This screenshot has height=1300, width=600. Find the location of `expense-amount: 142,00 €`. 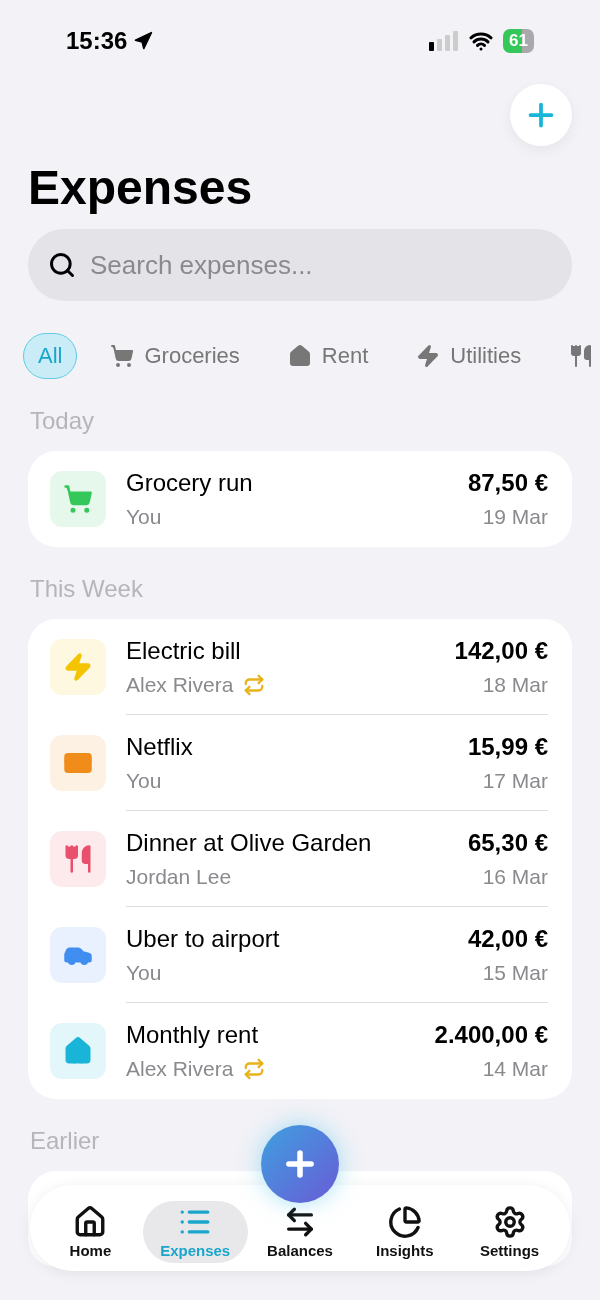

expense-amount: 142,00 € is located at coordinates (501, 650).